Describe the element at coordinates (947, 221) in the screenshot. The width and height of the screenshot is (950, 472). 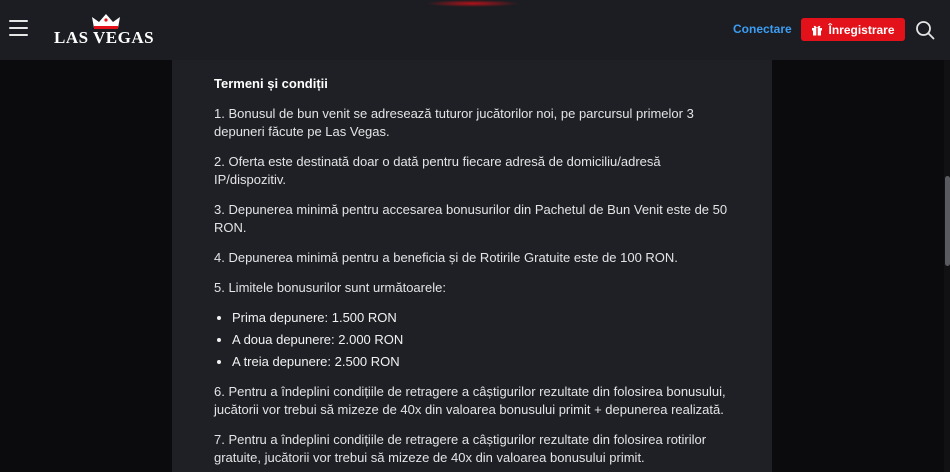
I see `scrollbar-thumb` at that location.